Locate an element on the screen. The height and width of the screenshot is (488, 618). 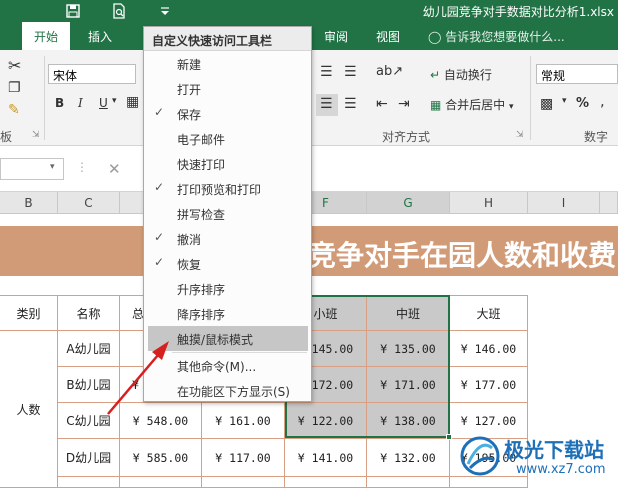
menu-item-quick-print: 快速打印 is located at coordinates (227, 163).